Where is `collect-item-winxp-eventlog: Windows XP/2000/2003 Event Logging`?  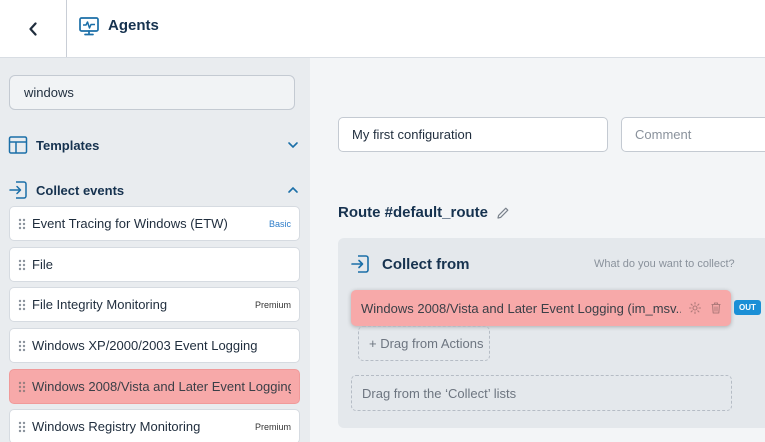 collect-item-winxp-eventlog: Windows XP/2000/2003 Event Logging is located at coordinates (154, 345).